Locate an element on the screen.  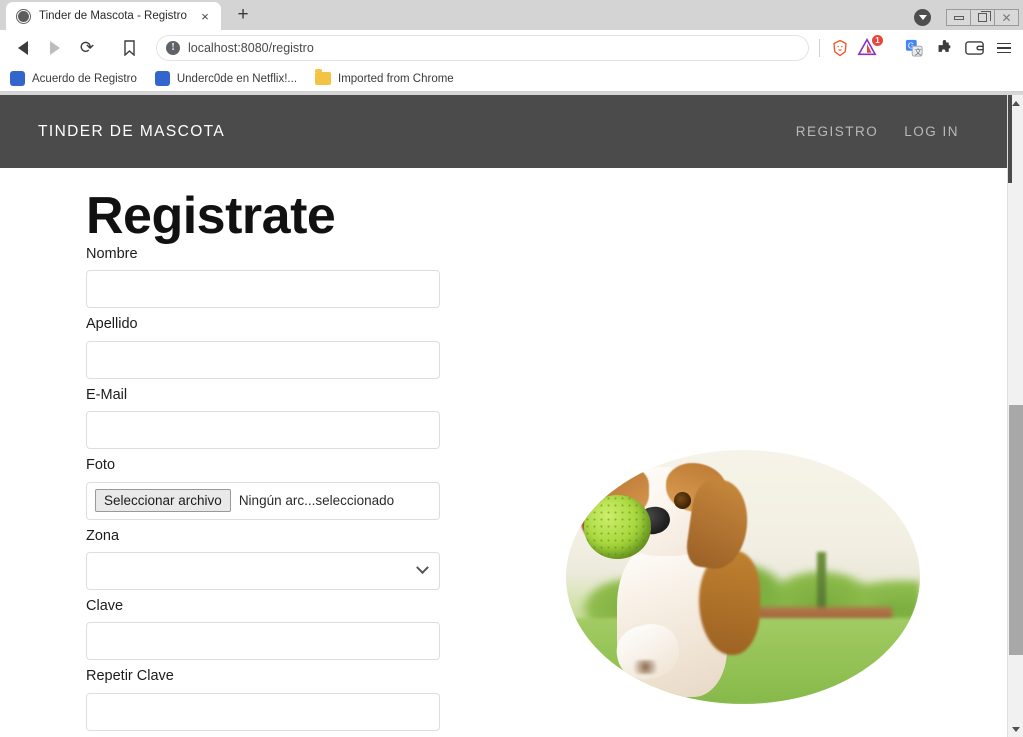
maximize-button is located at coordinates (982, 17).